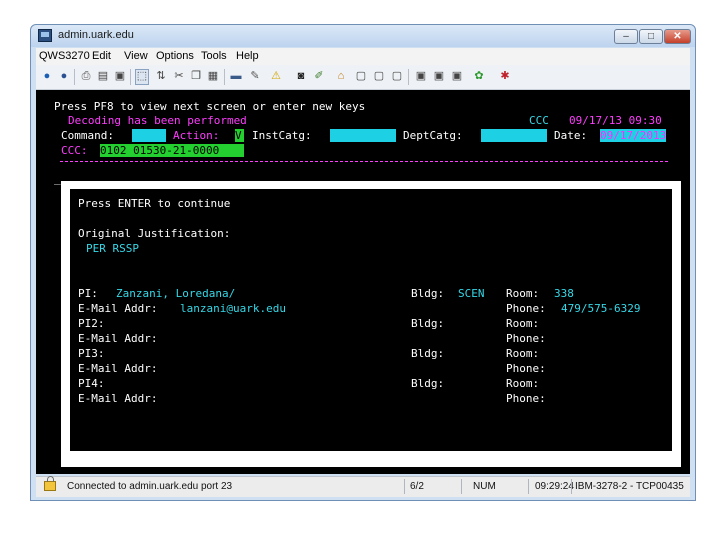  I want to click on pi-phone-value: 479/575-6329, so click(601, 308).